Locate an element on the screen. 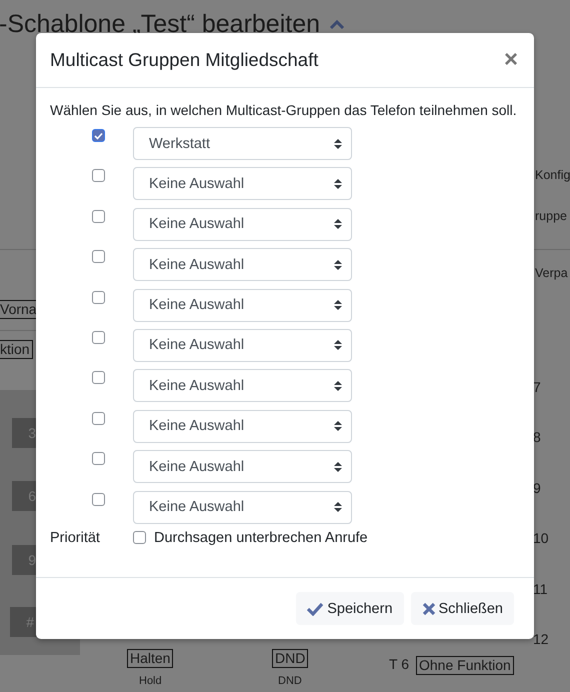 This screenshot has height=692, width=570. key-number: 9 is located at coordinates (537, 488).